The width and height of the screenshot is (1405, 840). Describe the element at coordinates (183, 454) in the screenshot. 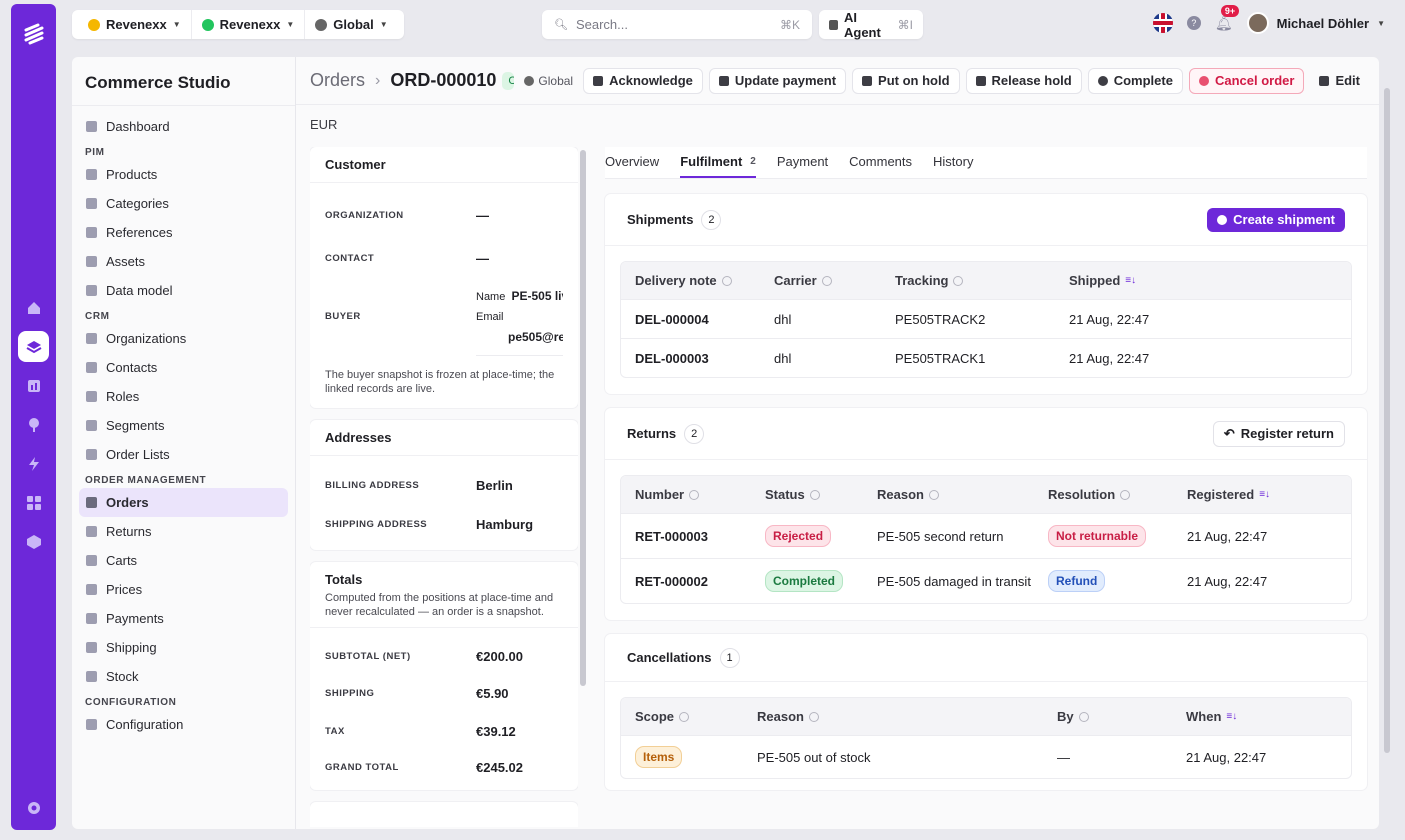

I see `sidebar-item-order-lists: Order Lists` at that location.